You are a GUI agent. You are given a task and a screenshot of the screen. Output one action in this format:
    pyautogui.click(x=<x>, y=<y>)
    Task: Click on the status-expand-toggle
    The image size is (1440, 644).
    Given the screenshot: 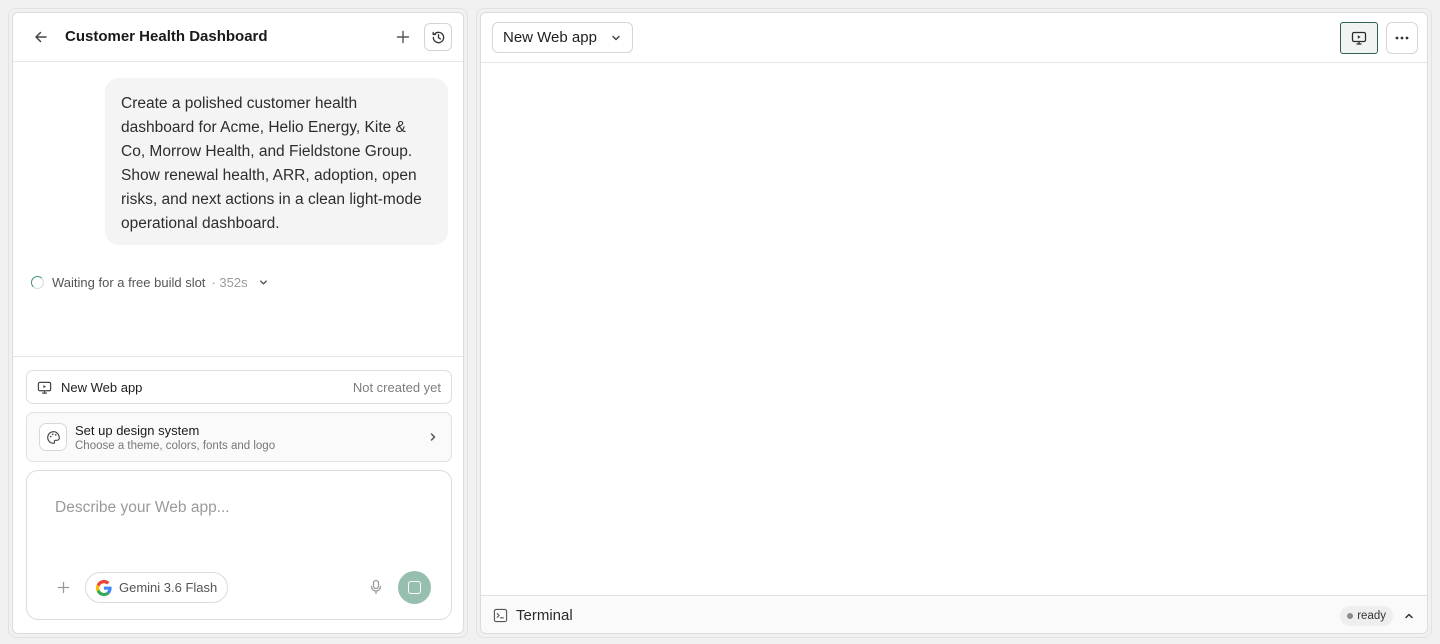 What is the action you would take?
    pyautogui.click(x=263, y=282)
    